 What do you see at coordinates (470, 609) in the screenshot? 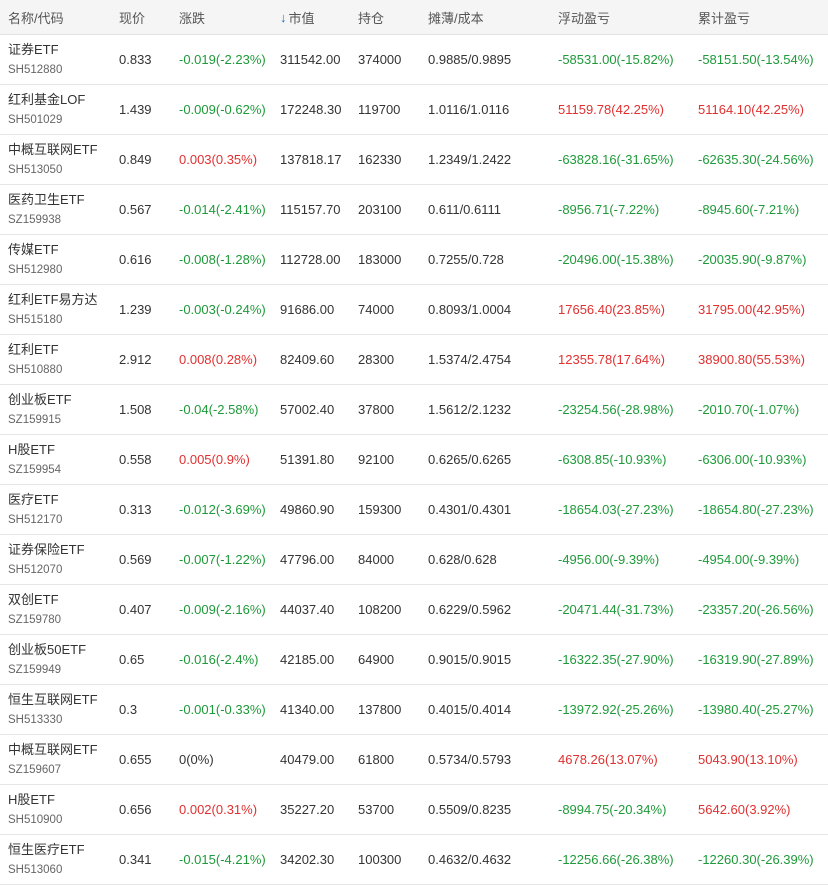
I see `cost-cell: 0.6229/0.5962` at bounding box center [470, 609].